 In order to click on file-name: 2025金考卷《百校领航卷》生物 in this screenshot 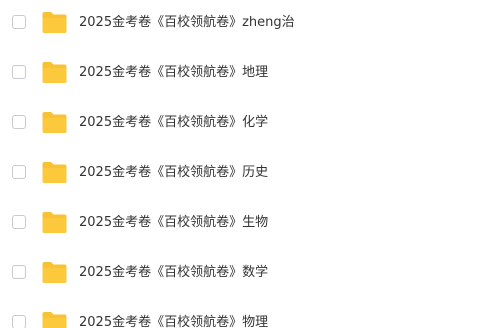, I will do `click(173, 223)`.